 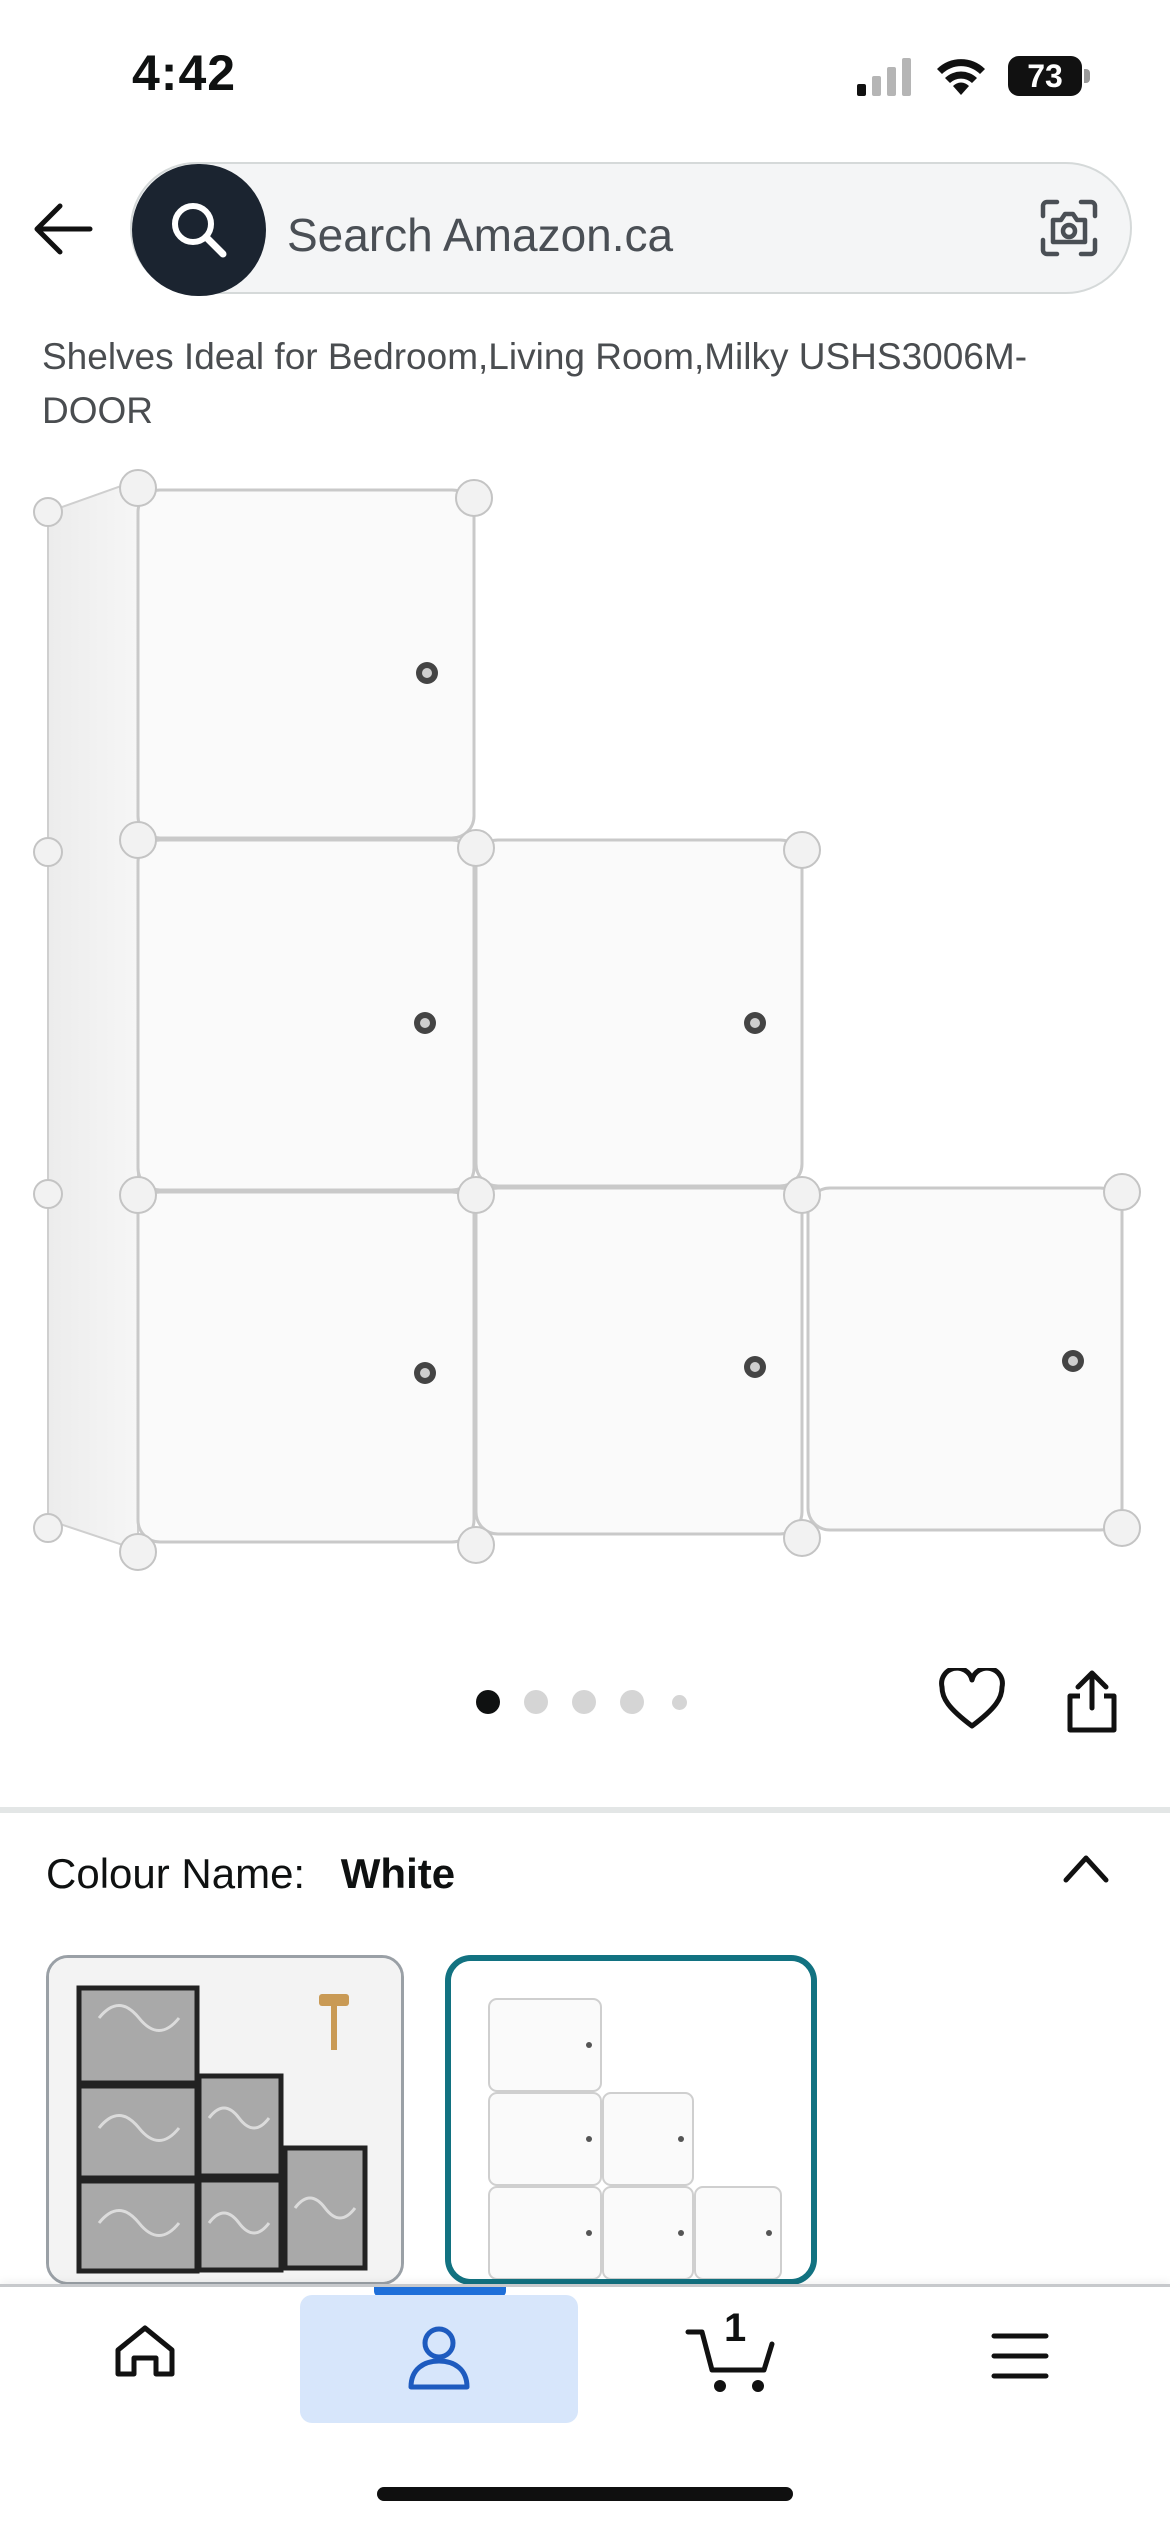 I want to click on share-icon, so click(x=1092, y=1701).